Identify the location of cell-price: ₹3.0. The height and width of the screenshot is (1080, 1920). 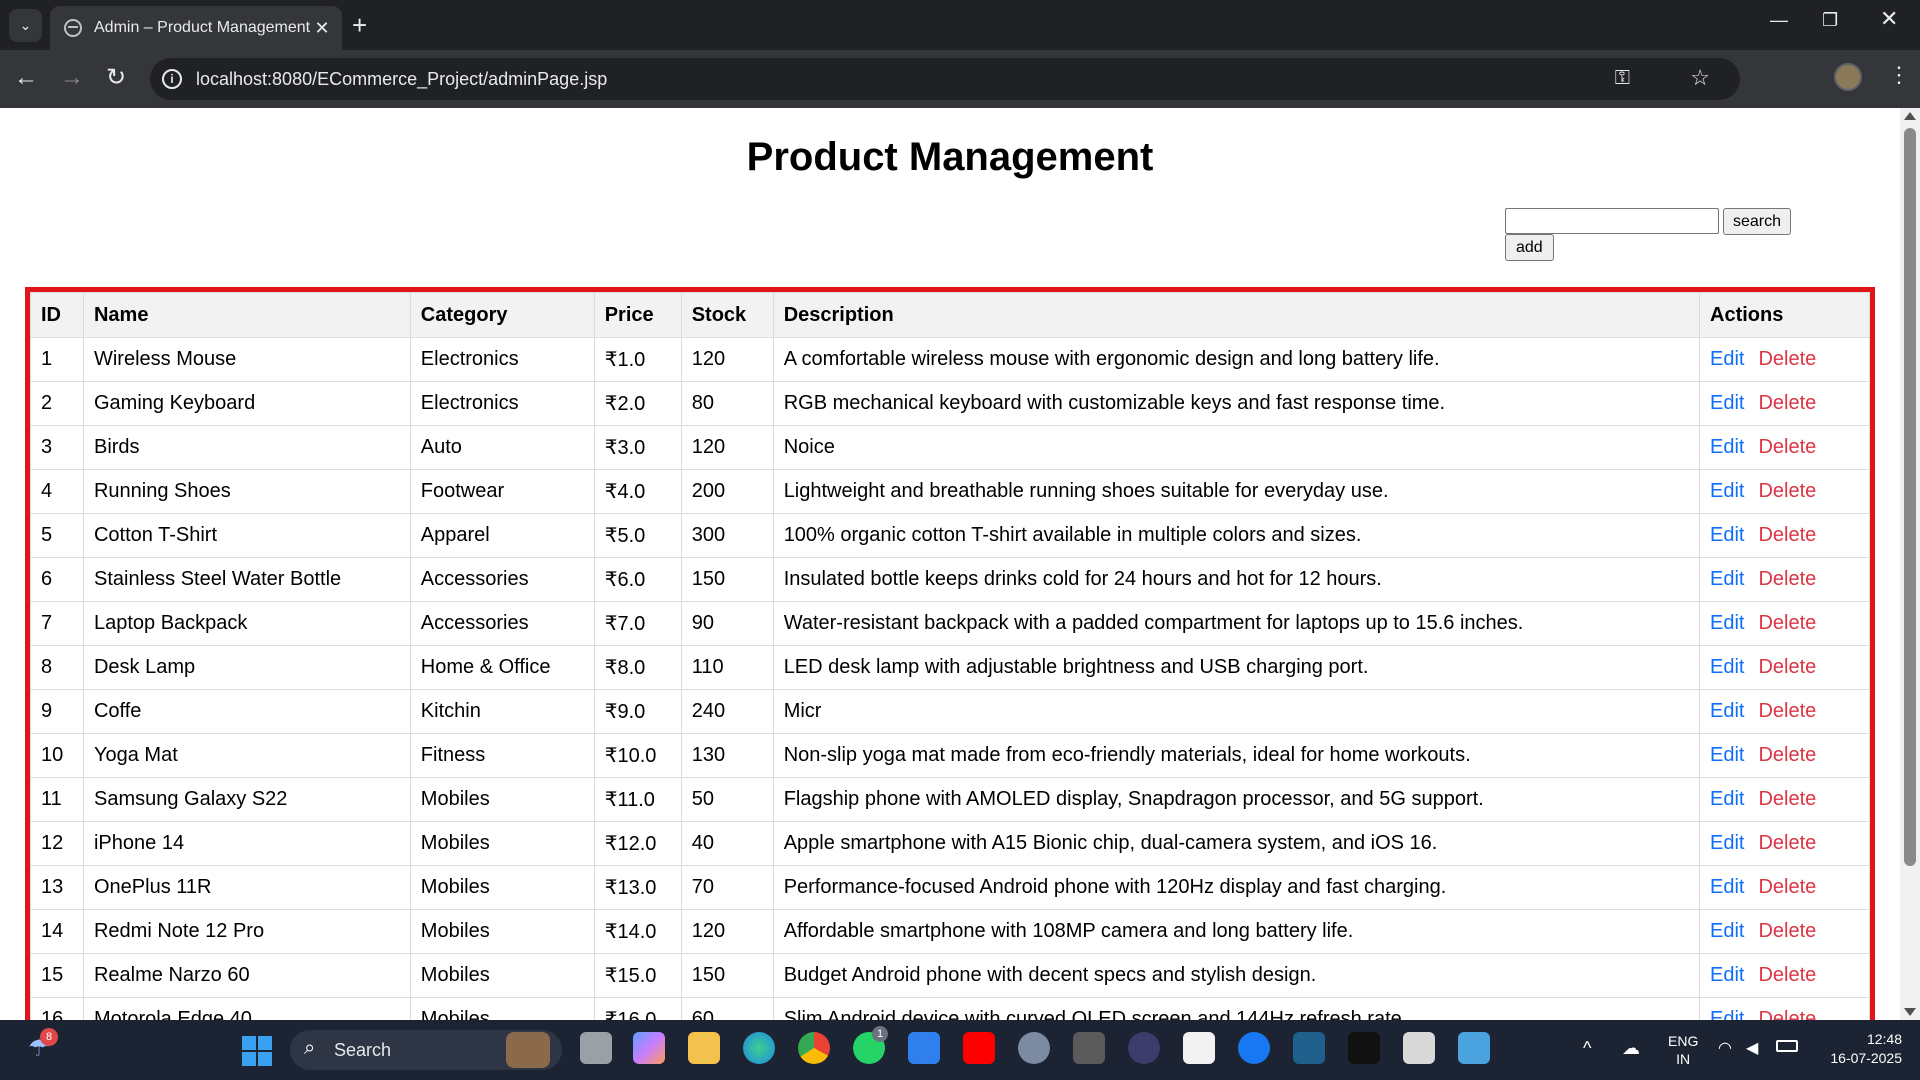
(637, 447).